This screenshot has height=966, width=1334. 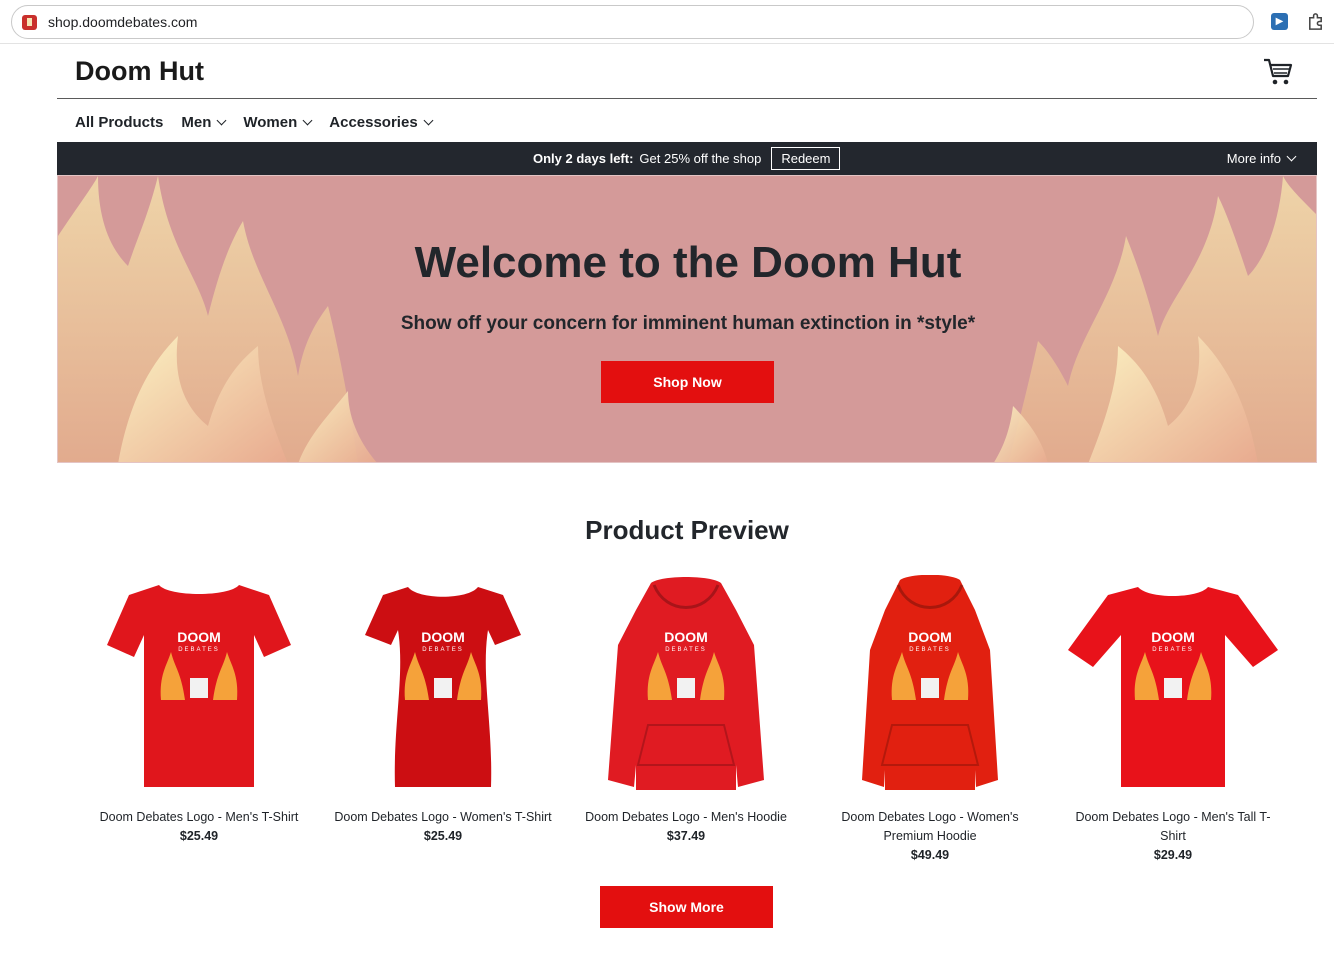 What do you see at coordinates (686, 907) in the screenshot?
I see `show-more-button: Show More` at bounding box center [686, 907].